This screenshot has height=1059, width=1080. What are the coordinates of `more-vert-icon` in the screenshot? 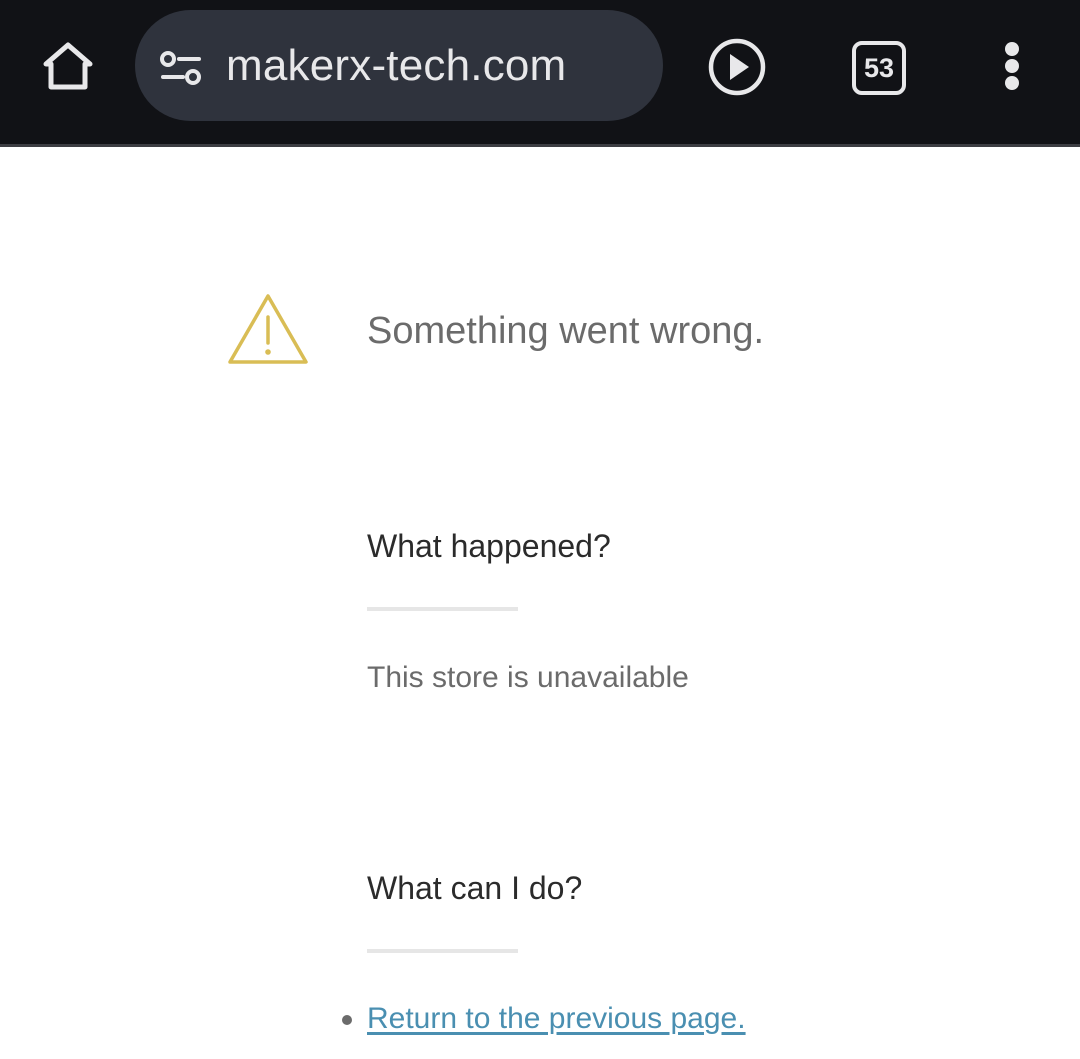 It's located at (1012, 66).